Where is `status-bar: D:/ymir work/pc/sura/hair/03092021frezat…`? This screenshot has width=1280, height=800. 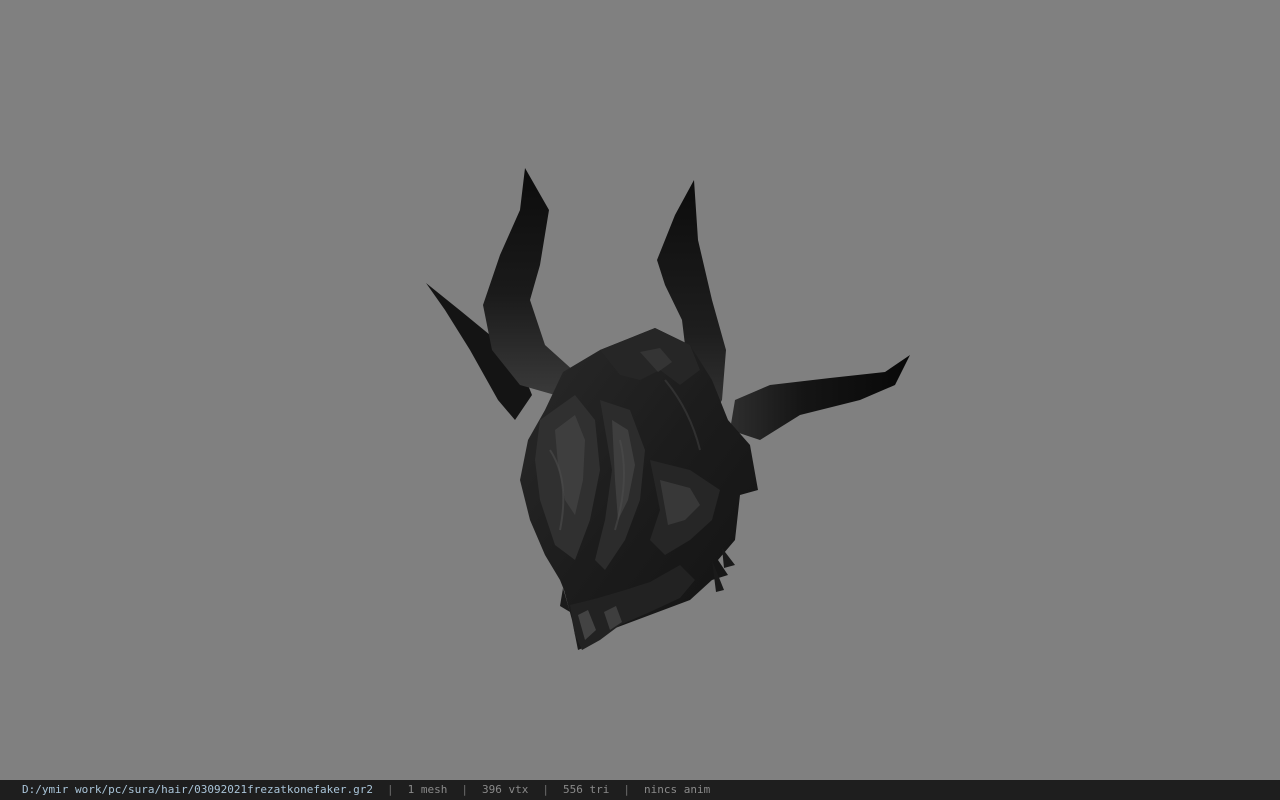 status-bar: D:/ymir work/pc/sura/hair/03092021frezat… is located at coordinates (640, 790).